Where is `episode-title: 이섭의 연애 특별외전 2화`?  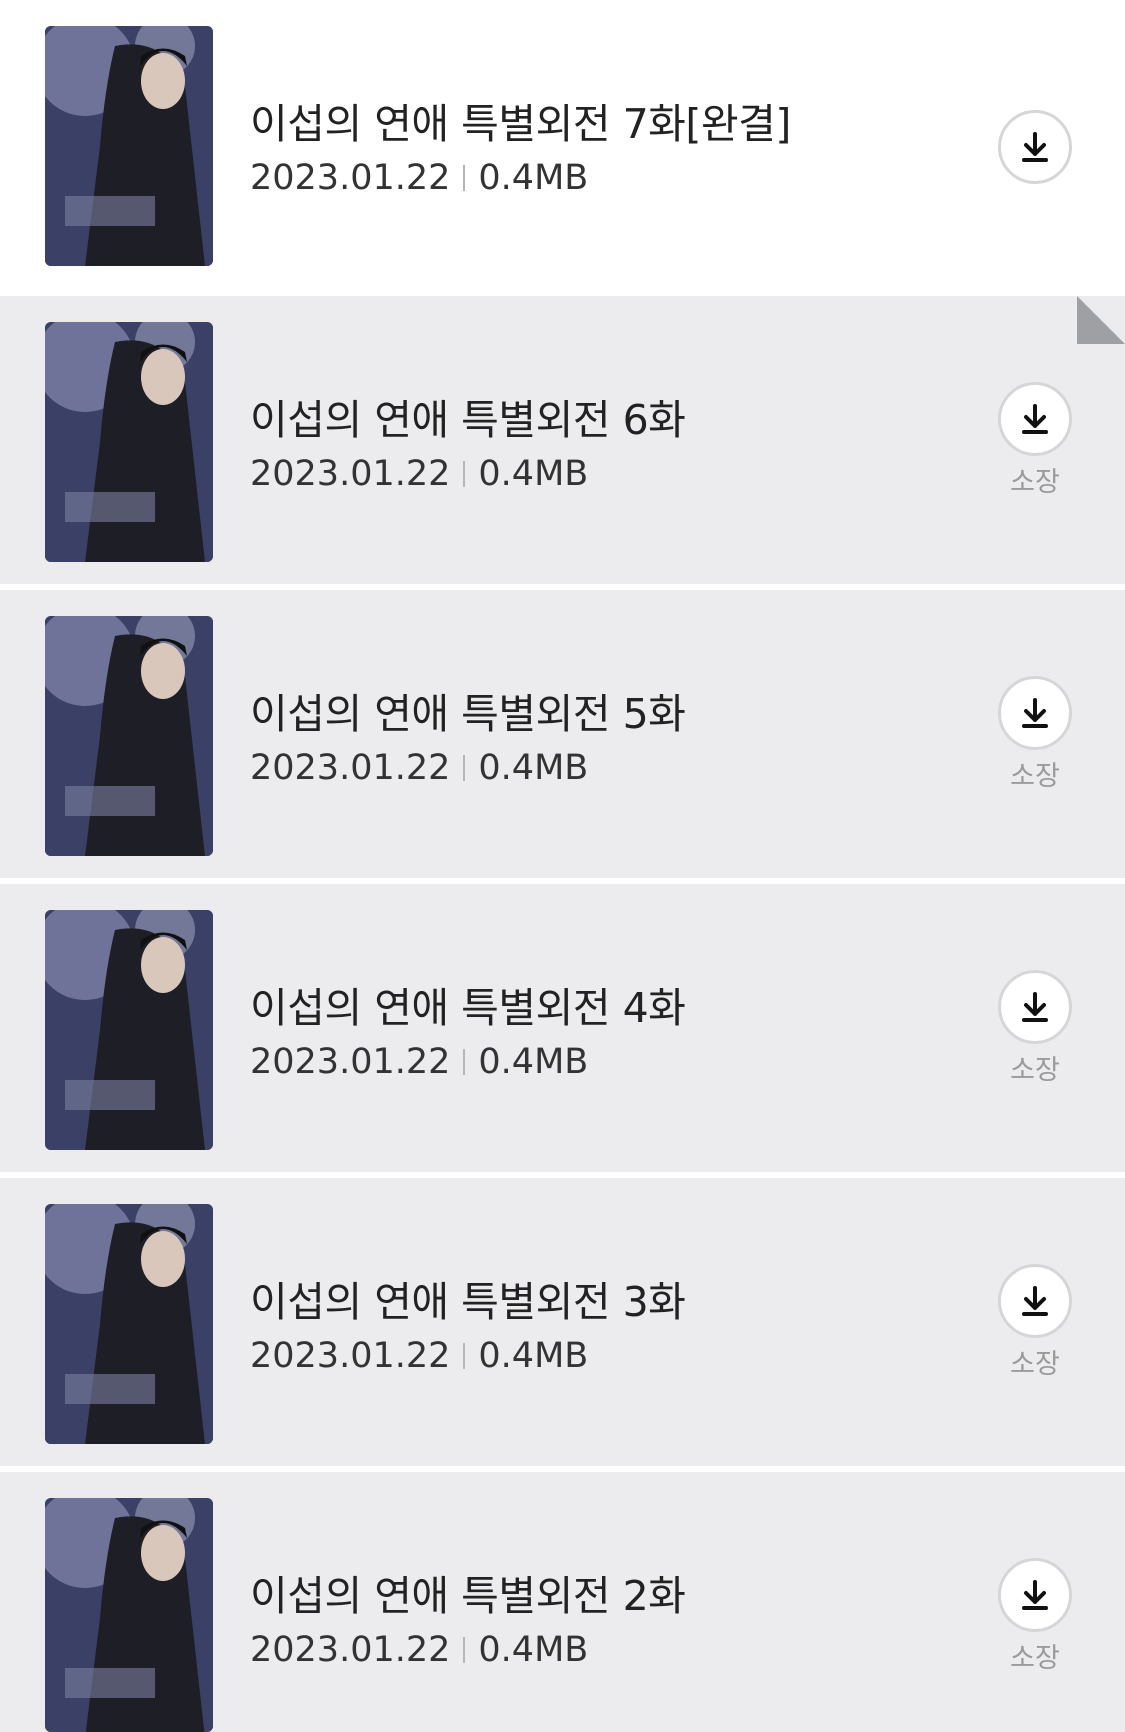
episode-title: 이섭의 연애 특별외전 2화 is located at coordinates (468, 1596).